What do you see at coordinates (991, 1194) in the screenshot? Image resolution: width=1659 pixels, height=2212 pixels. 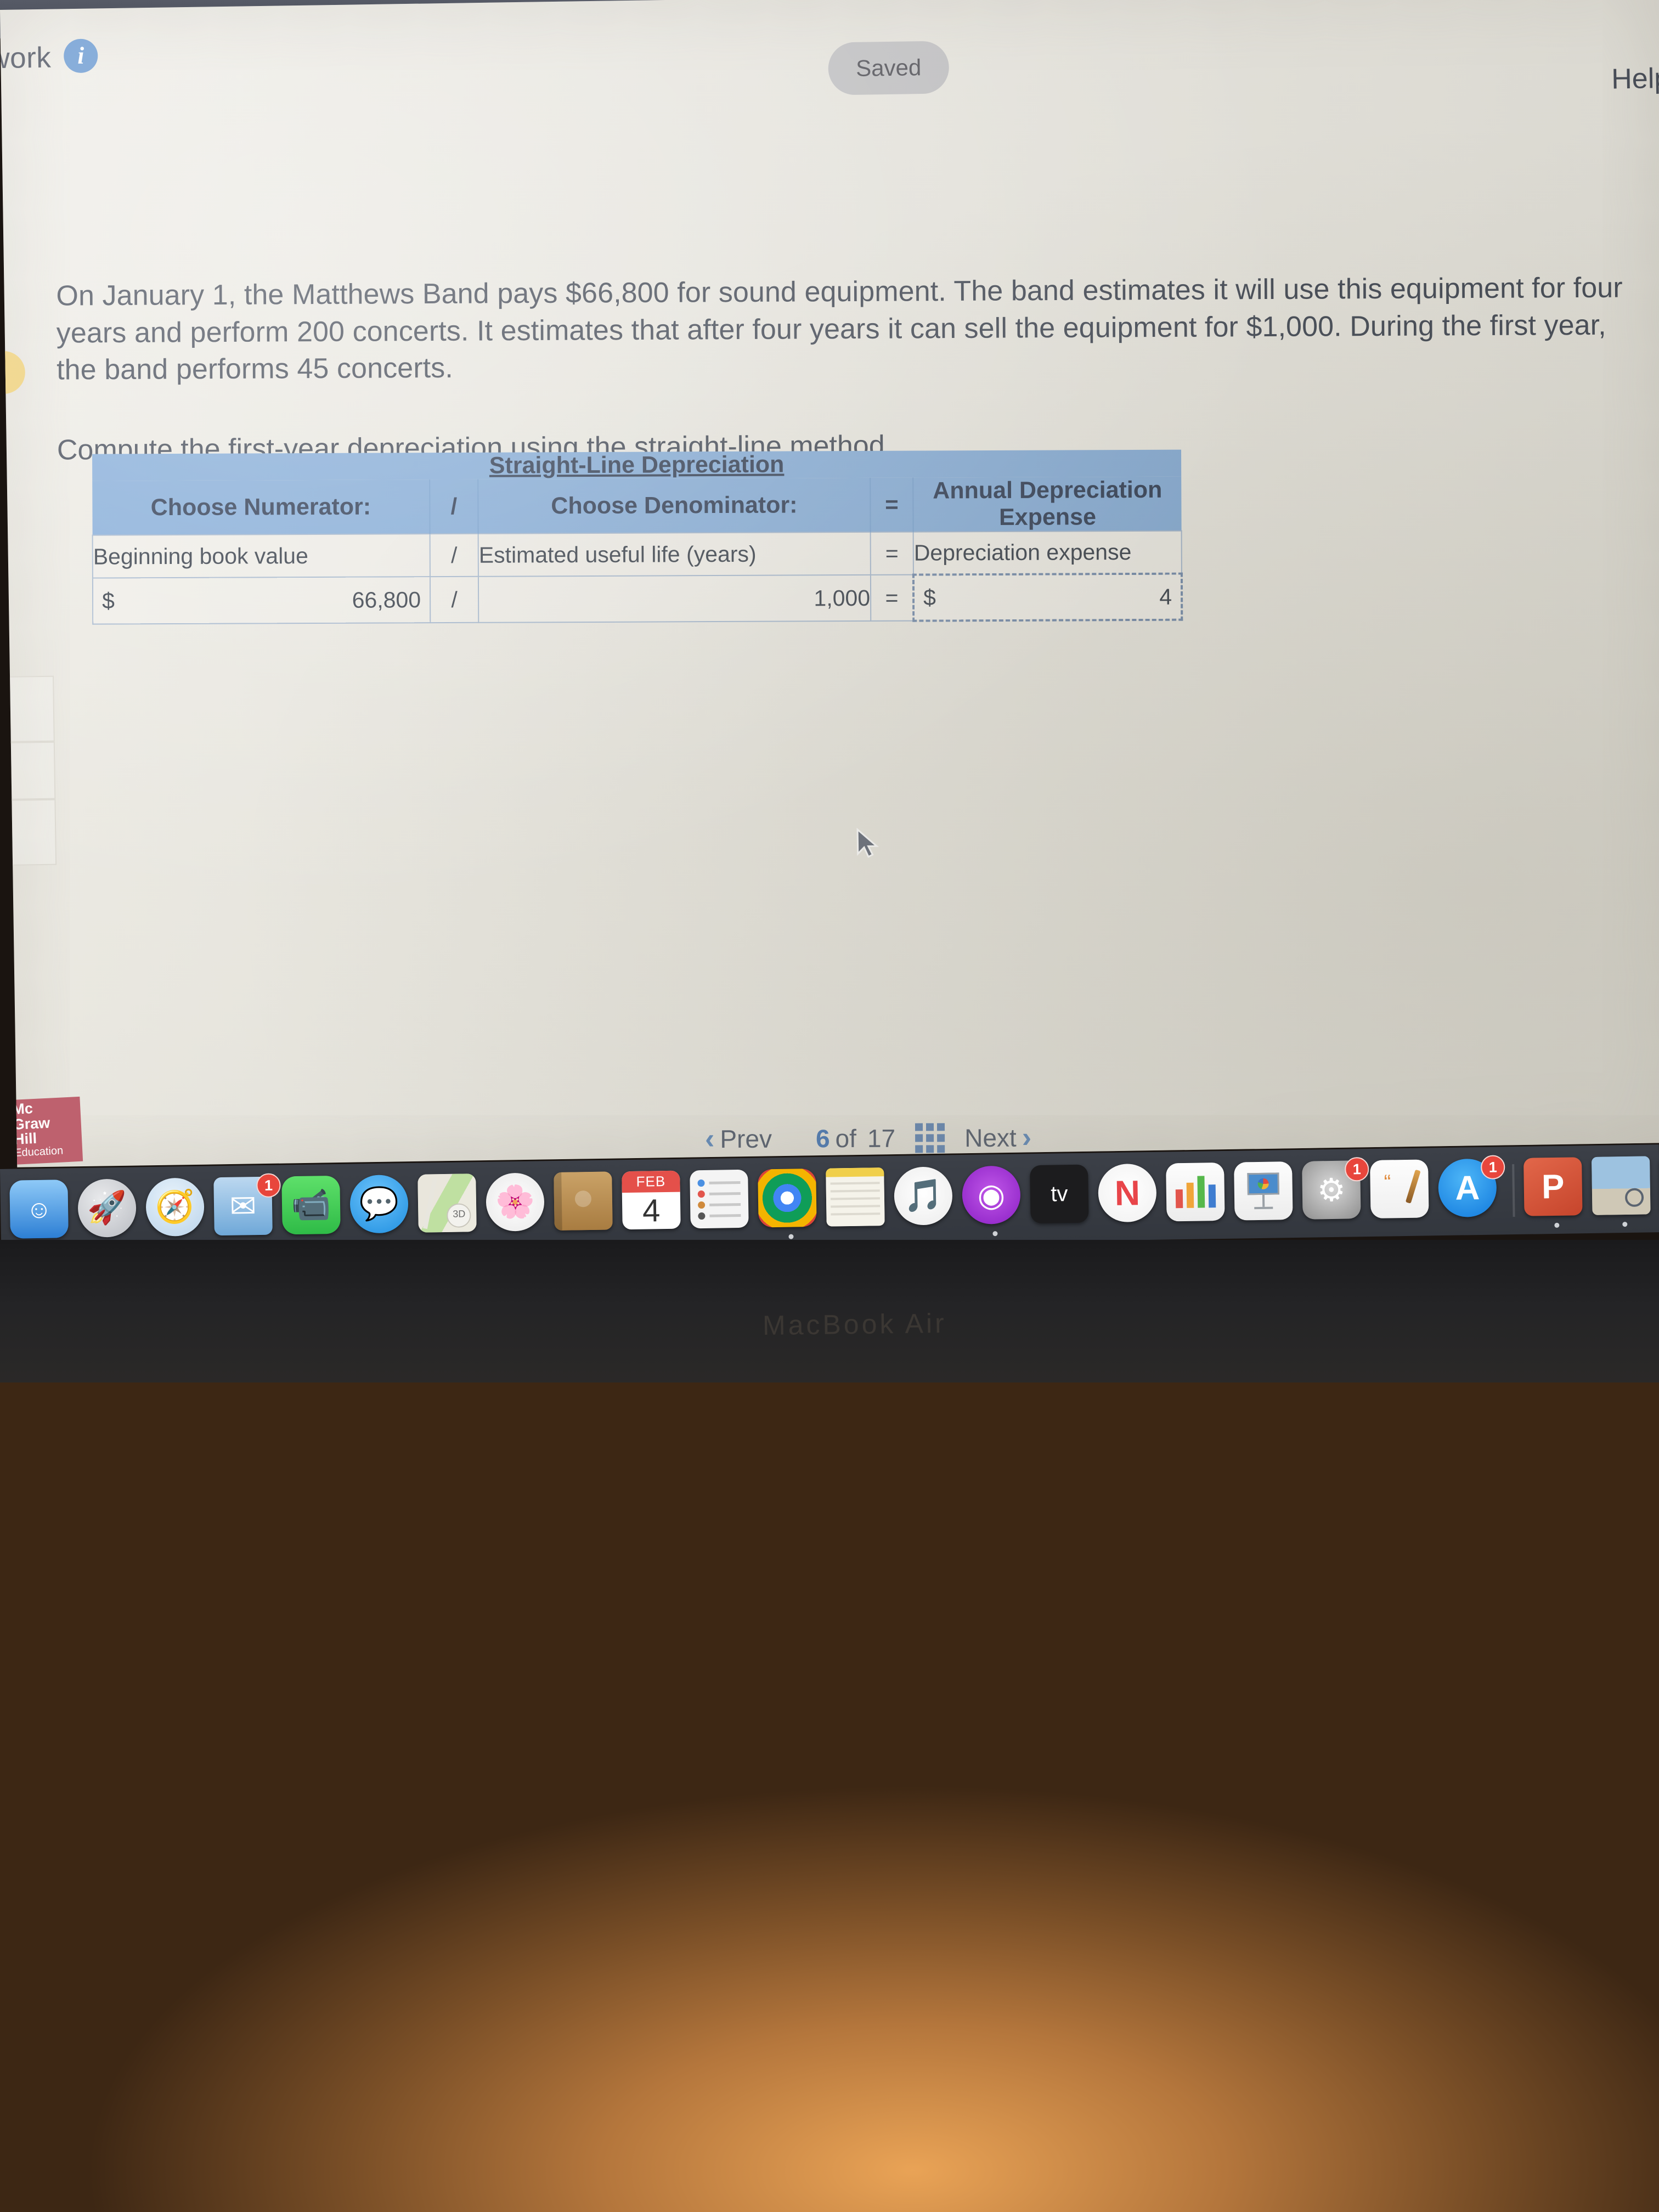 I see `podcasts-icon: ◉` at bounding box center [991, 1194].